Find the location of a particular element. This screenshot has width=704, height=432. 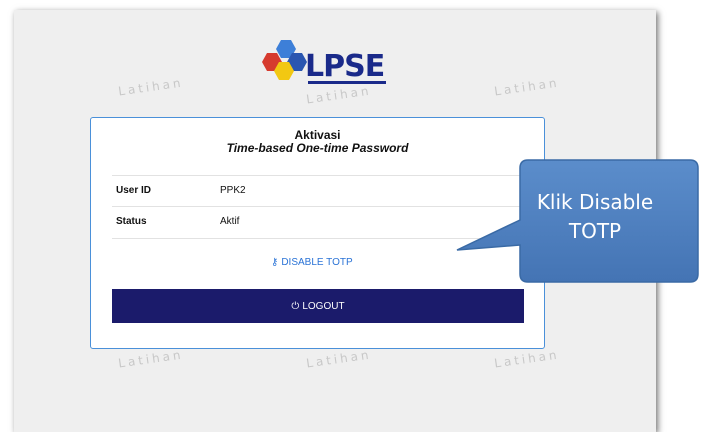

lpse-logo: LPSE is located at coordinates (334, 70).